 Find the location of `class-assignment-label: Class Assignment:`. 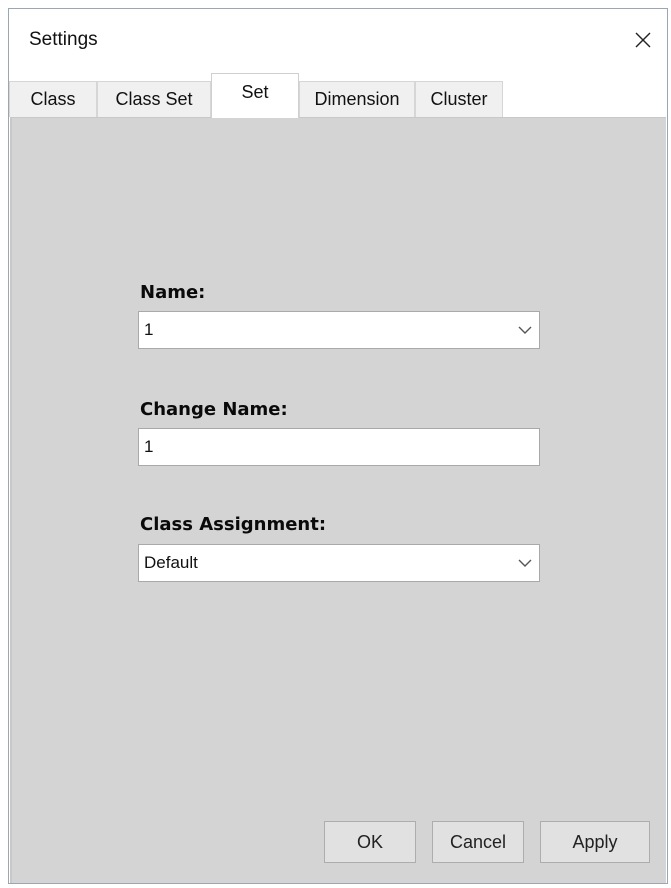

class-assignment-label: Class Assignment: is located at coordinates (233, 524).